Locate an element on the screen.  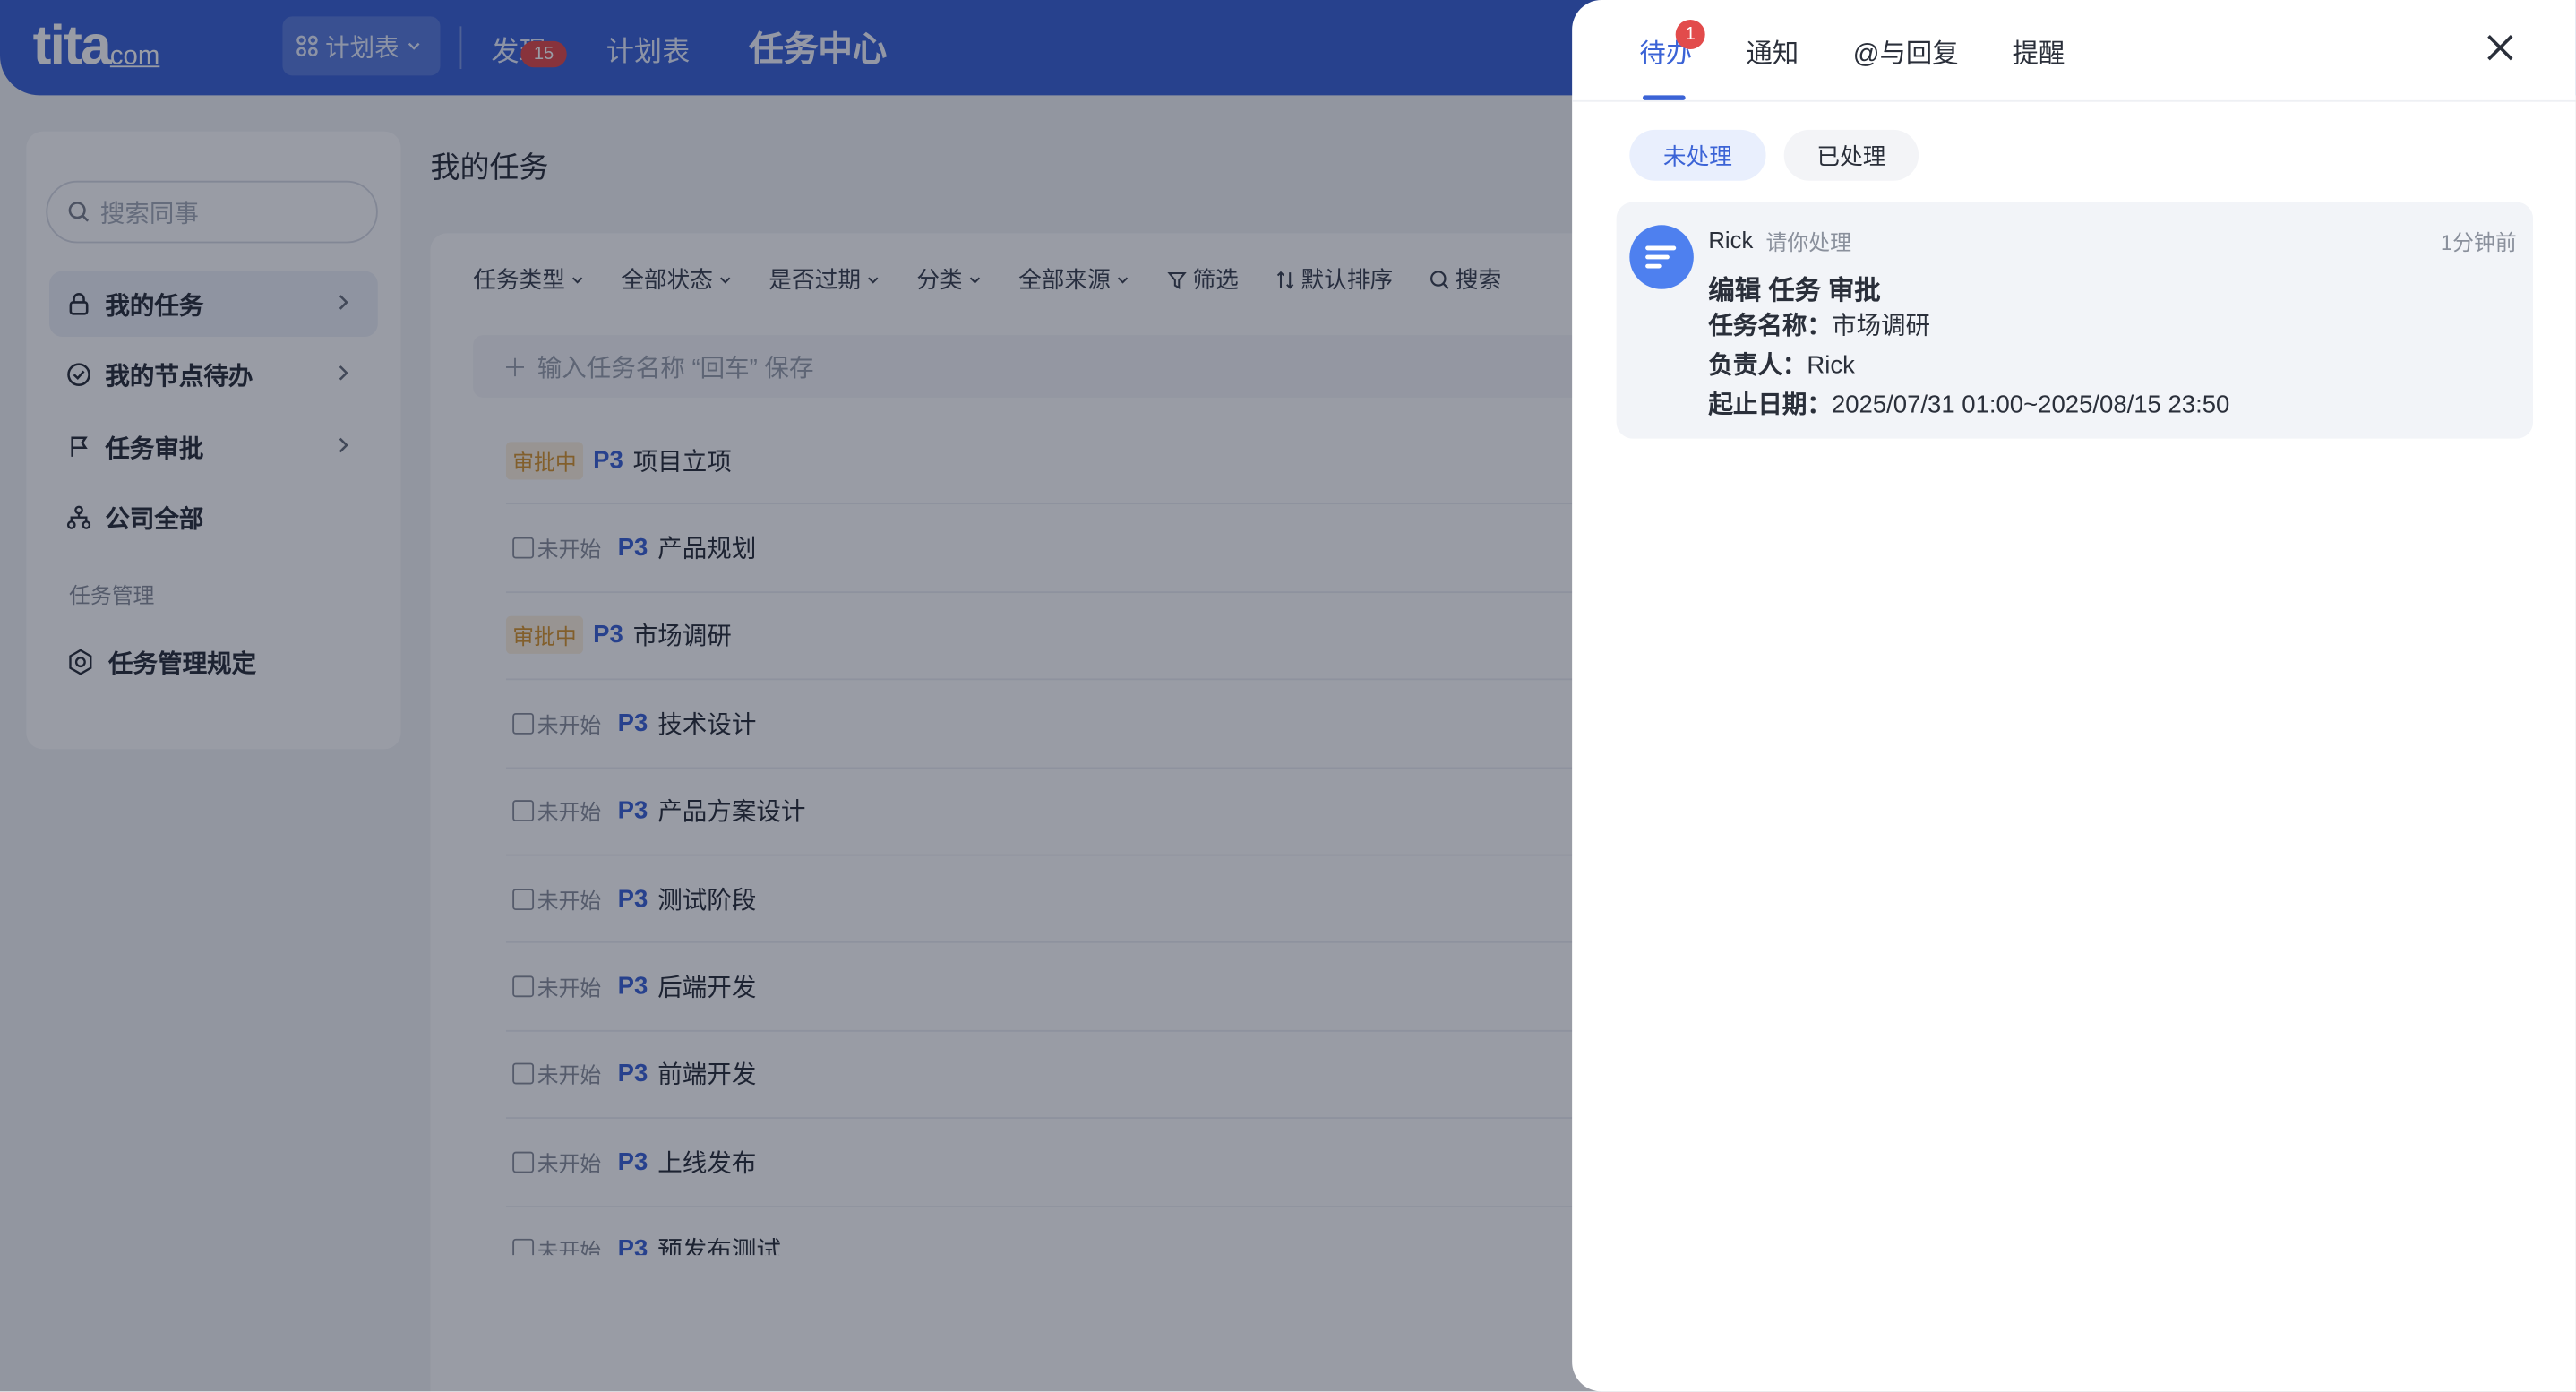
tab-reminders-label: 提醒 is located at coordinates (2038, 55).